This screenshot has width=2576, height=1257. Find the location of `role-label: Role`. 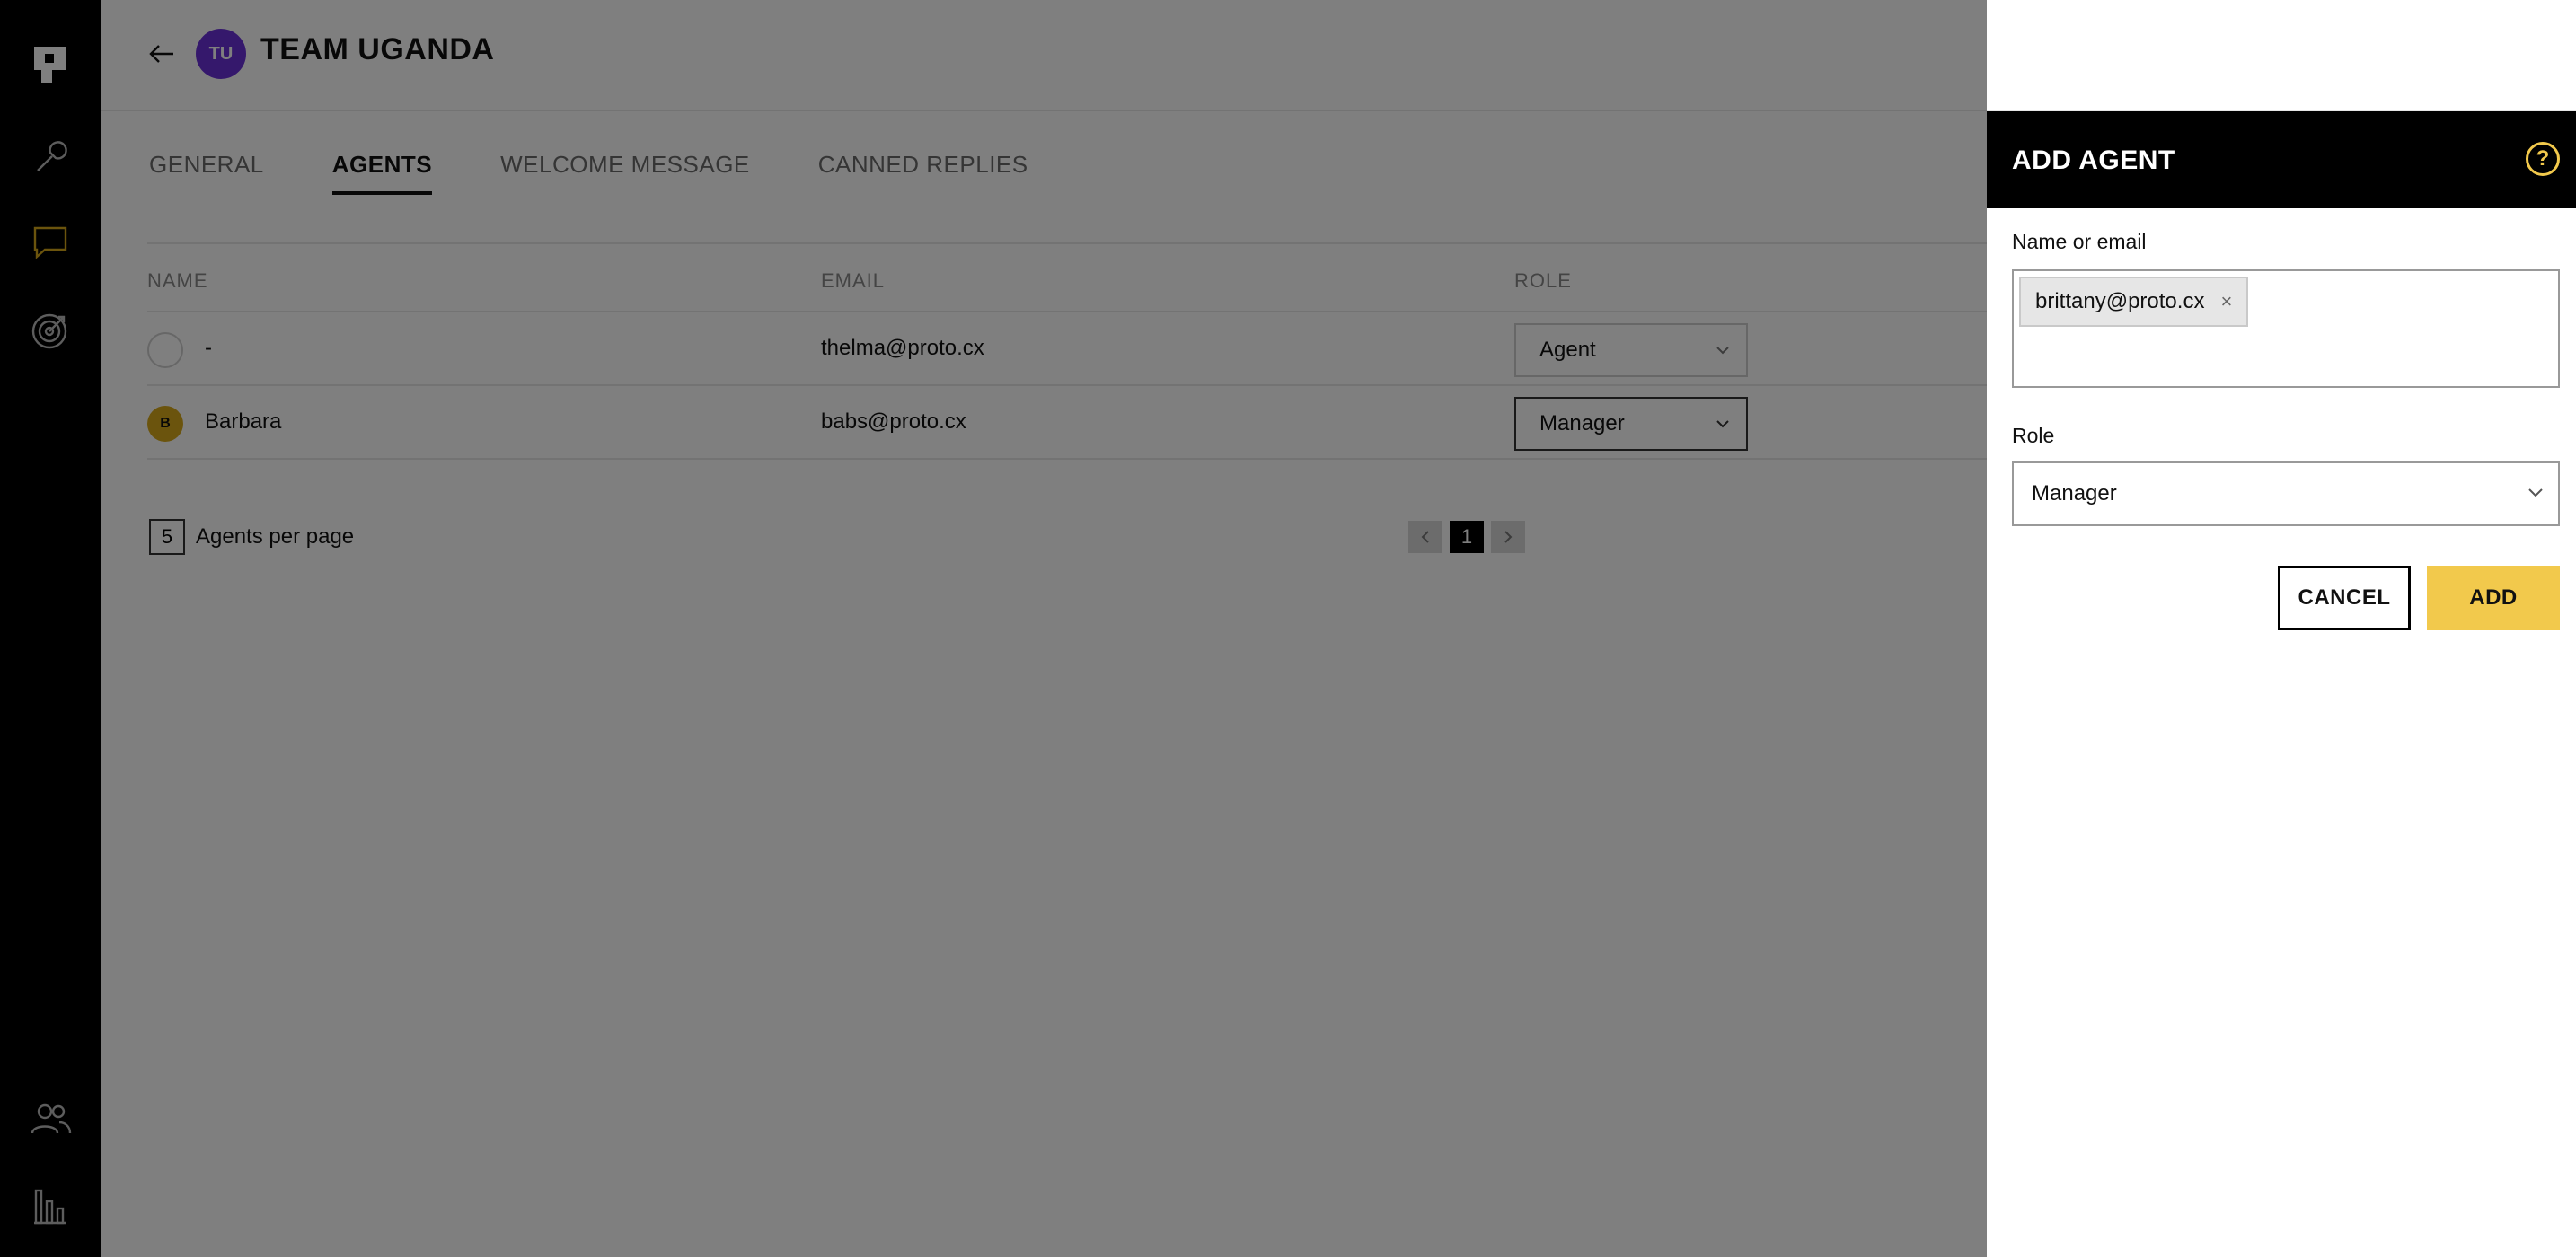

role-label: Role is located at coordinates (2033, 436).